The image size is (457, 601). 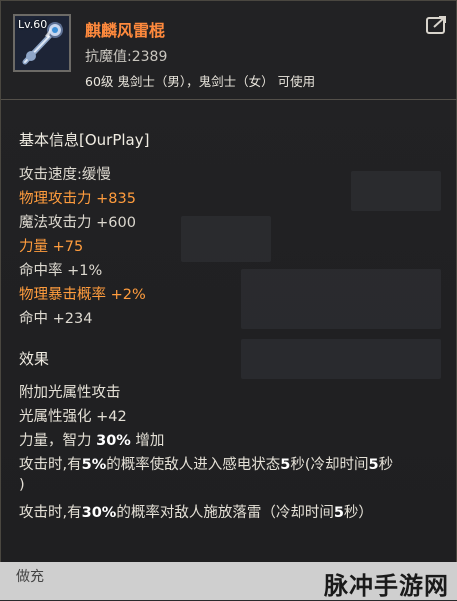 I want to click on effect-text: 的概率对敌人施放落雷（冷却时间, so click(x=225, y=513).